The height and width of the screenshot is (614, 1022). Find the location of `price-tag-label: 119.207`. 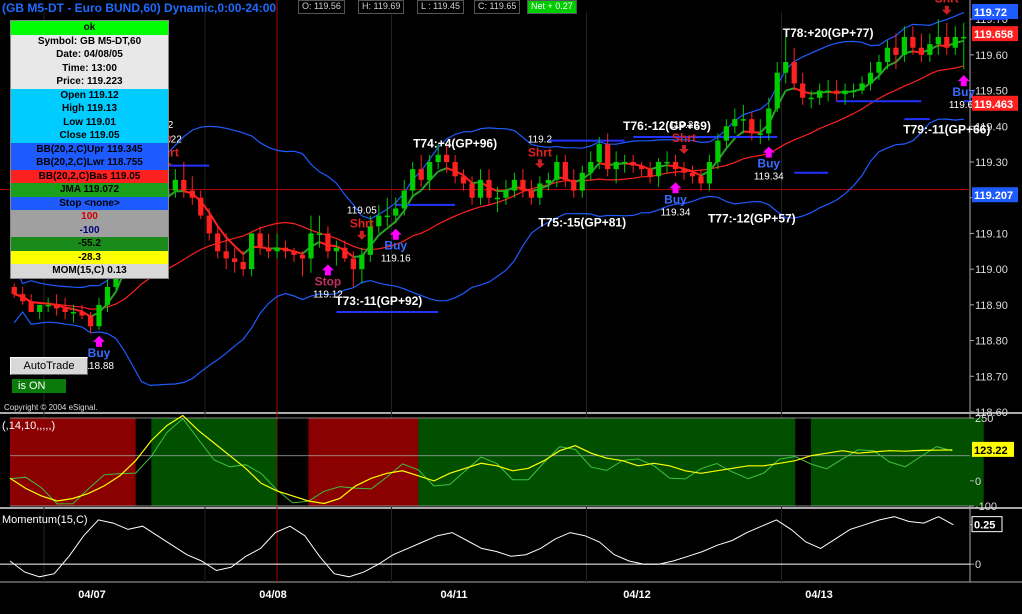

price-tag-label: 119.207 is located at coordinates (993, 196).